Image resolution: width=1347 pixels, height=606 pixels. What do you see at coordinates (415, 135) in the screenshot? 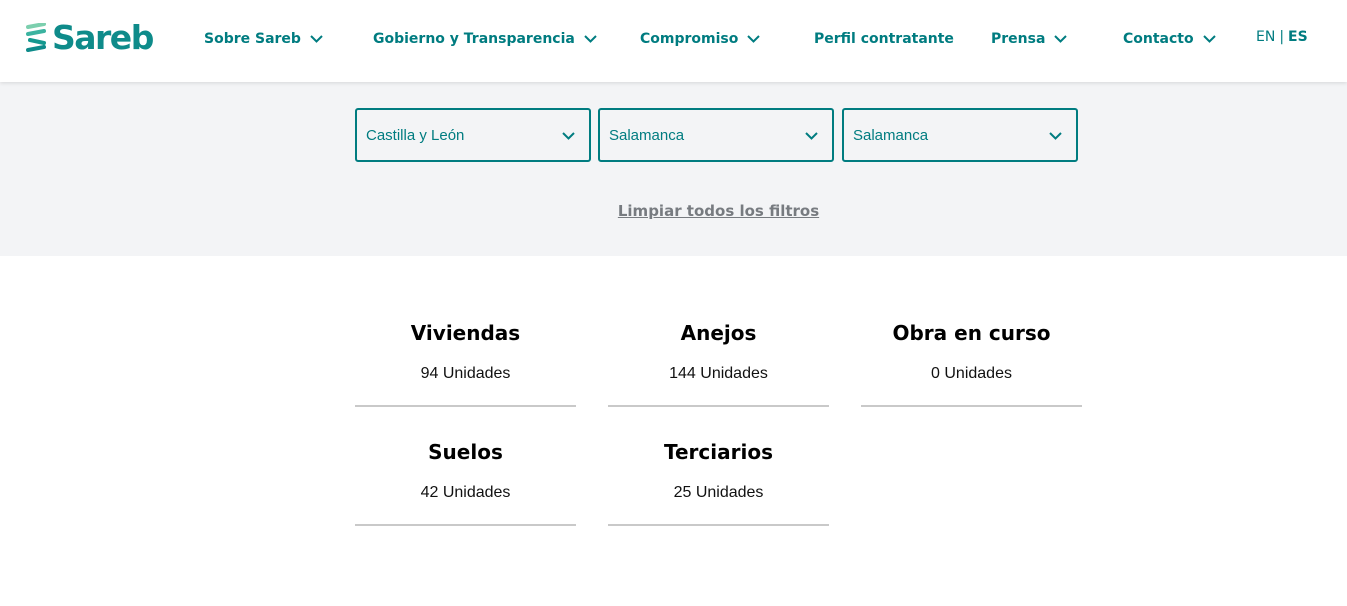
I see `region-select-value: Castilla y León` at bounding box center [415, 135].